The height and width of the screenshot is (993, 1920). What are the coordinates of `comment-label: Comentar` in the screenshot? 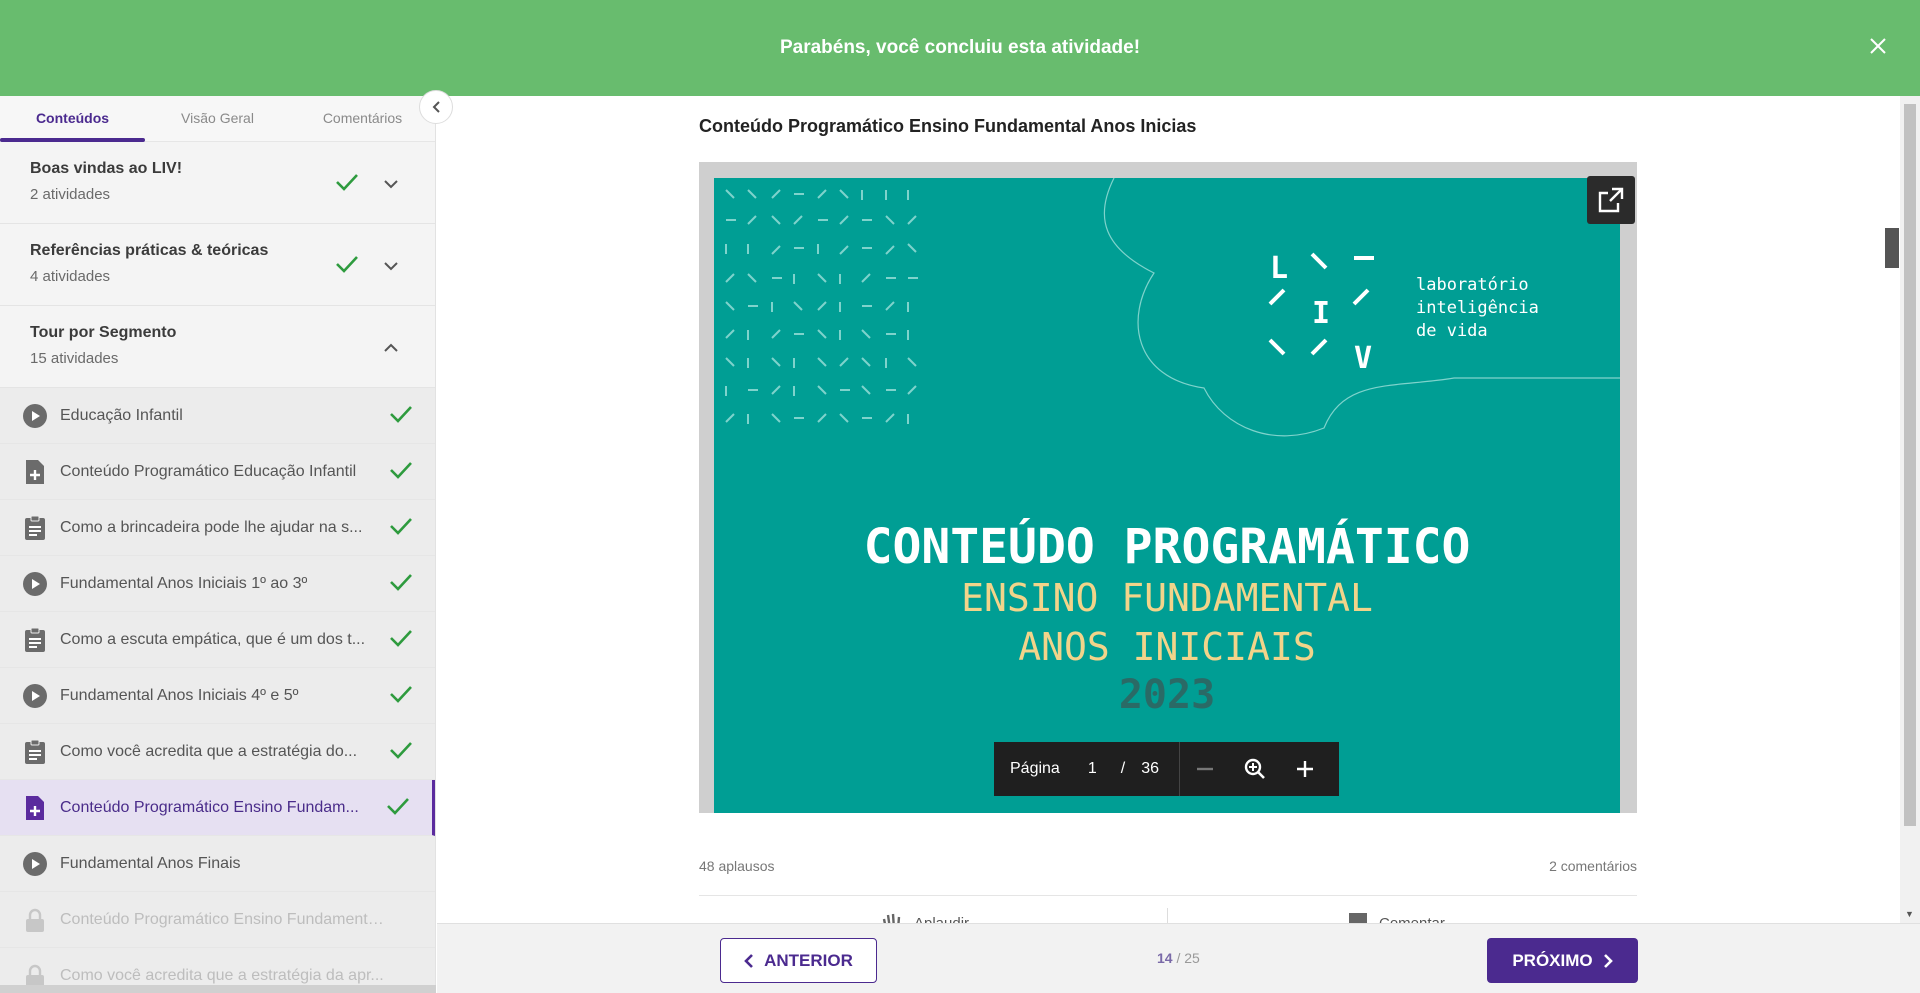 It's located at (1412, 919).